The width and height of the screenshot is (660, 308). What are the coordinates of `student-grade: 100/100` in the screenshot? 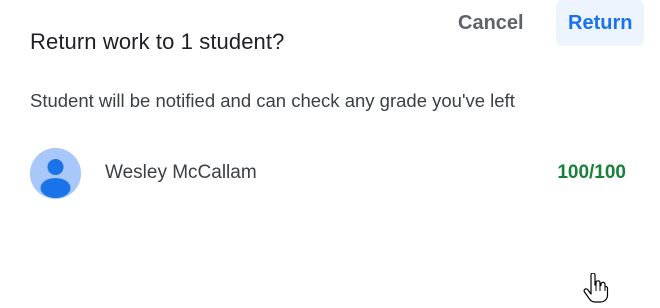 It's located at (591, 172).